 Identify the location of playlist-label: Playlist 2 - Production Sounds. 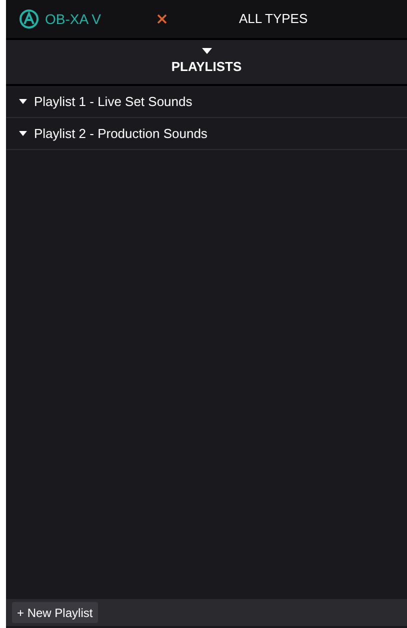
(121, 133).